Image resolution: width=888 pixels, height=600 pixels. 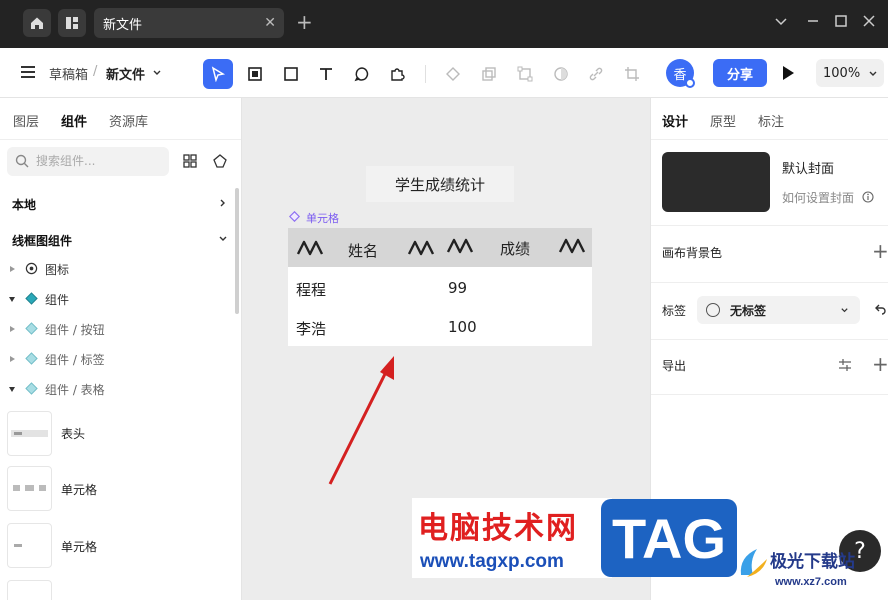 What do you see at coordinates (218, 74) in the screenshot?
I see `select-tool` at bounding box center [218, 74].